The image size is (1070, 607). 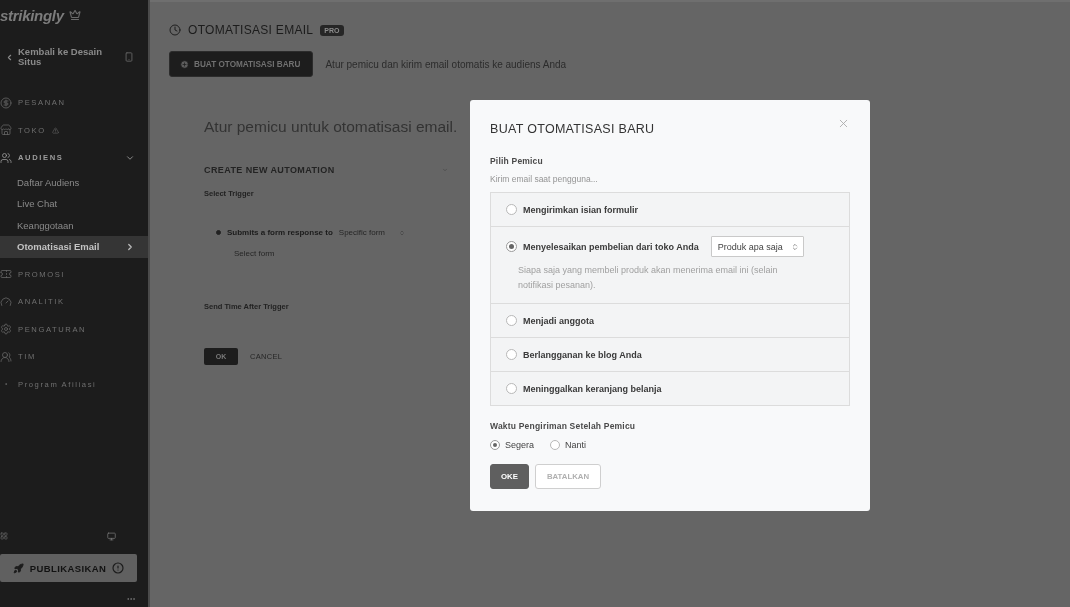 I want to click on option-label: Mengirimkan isian formulir, so click(x=581, y=209).